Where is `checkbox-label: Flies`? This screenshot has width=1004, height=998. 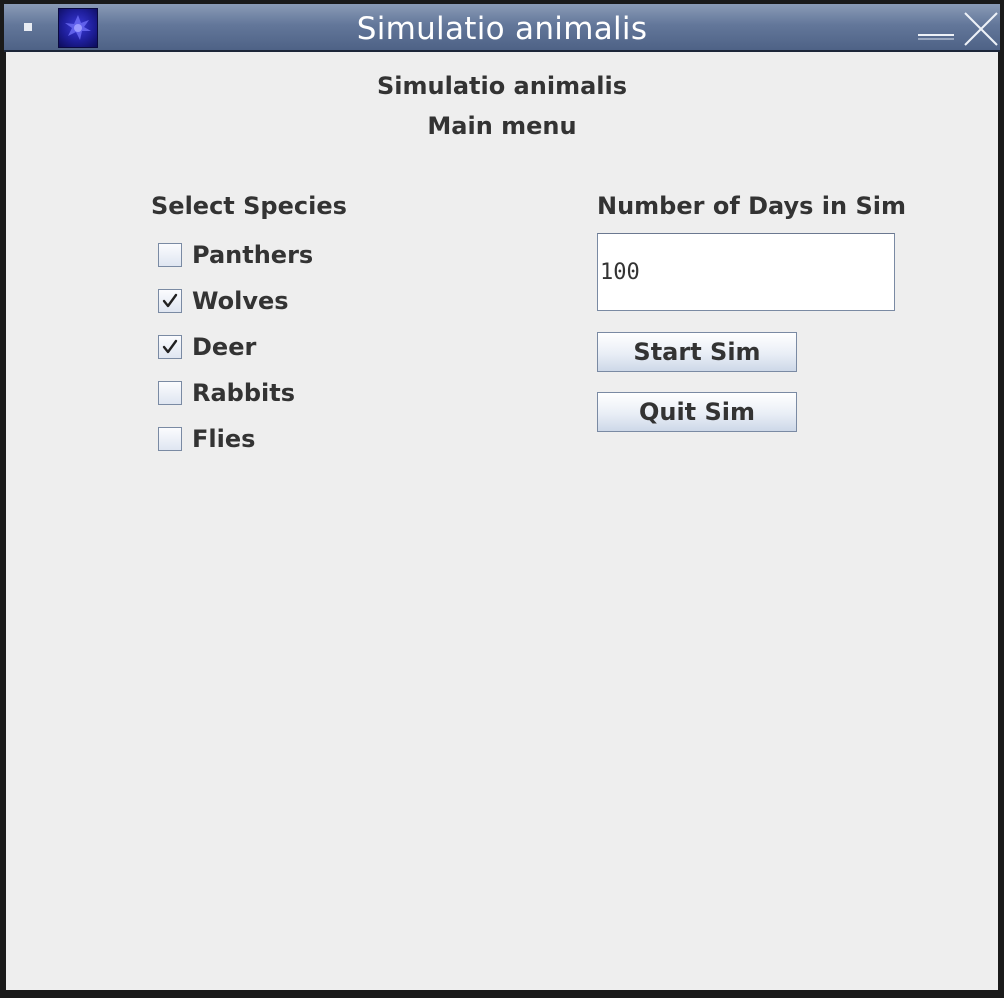
checkbox-label: Flies is located at coordinates (224, 439).